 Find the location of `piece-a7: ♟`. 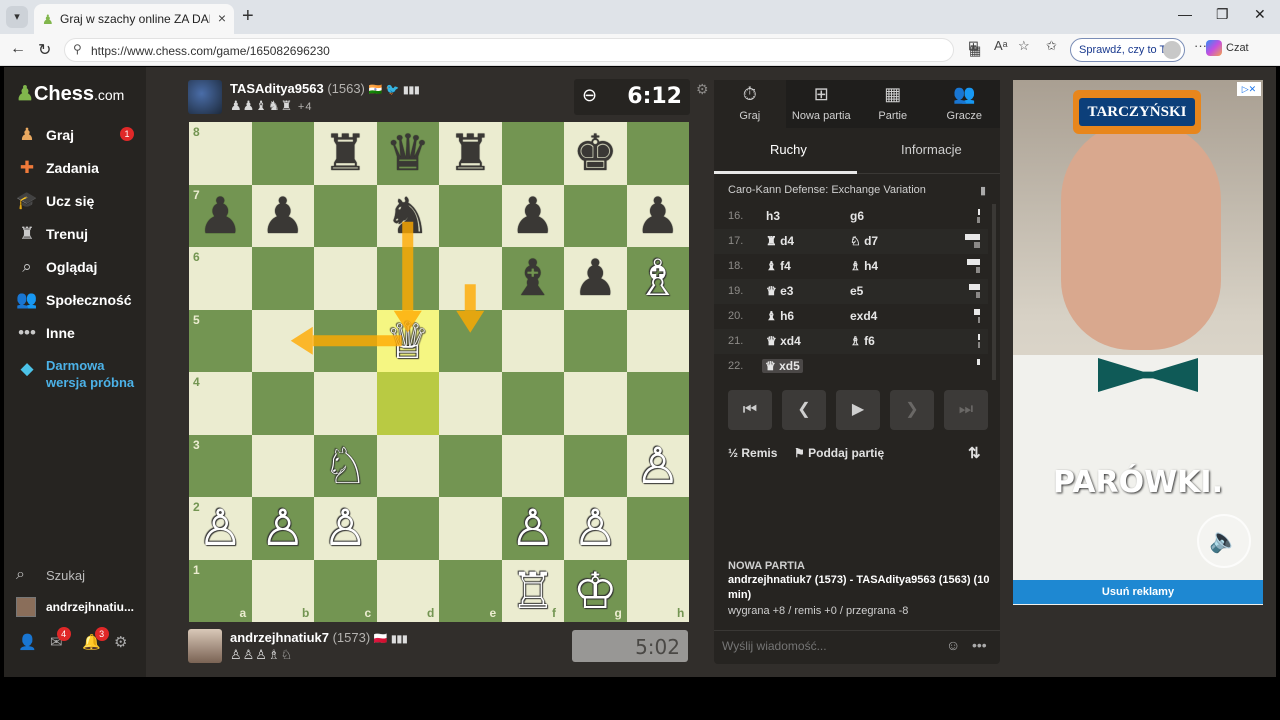

piece-a7: ♟ is located at coordinates (220, 216).